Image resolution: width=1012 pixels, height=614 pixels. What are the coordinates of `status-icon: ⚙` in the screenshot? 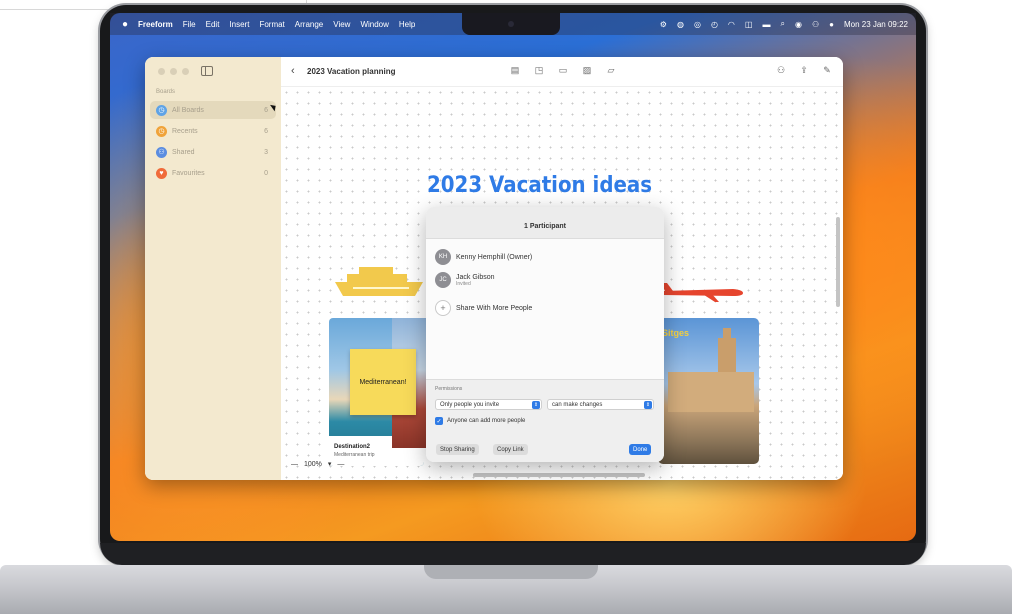 It's located at (663, 24).